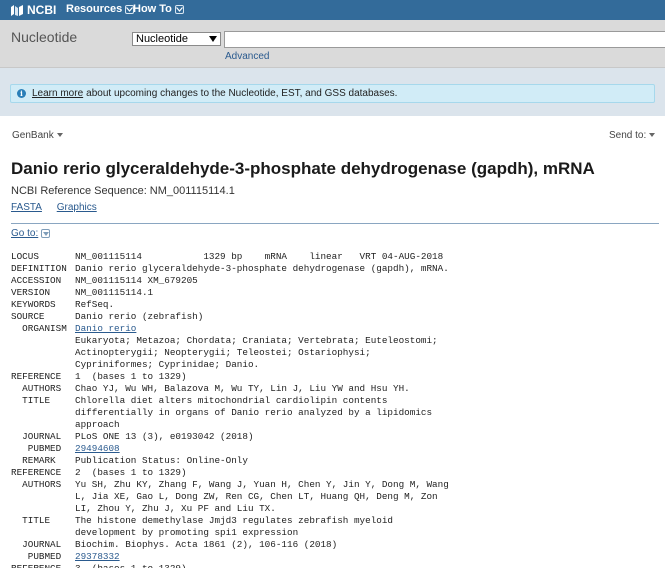  I want to click on database-select-value: Nucleotide, so click(162, 39).